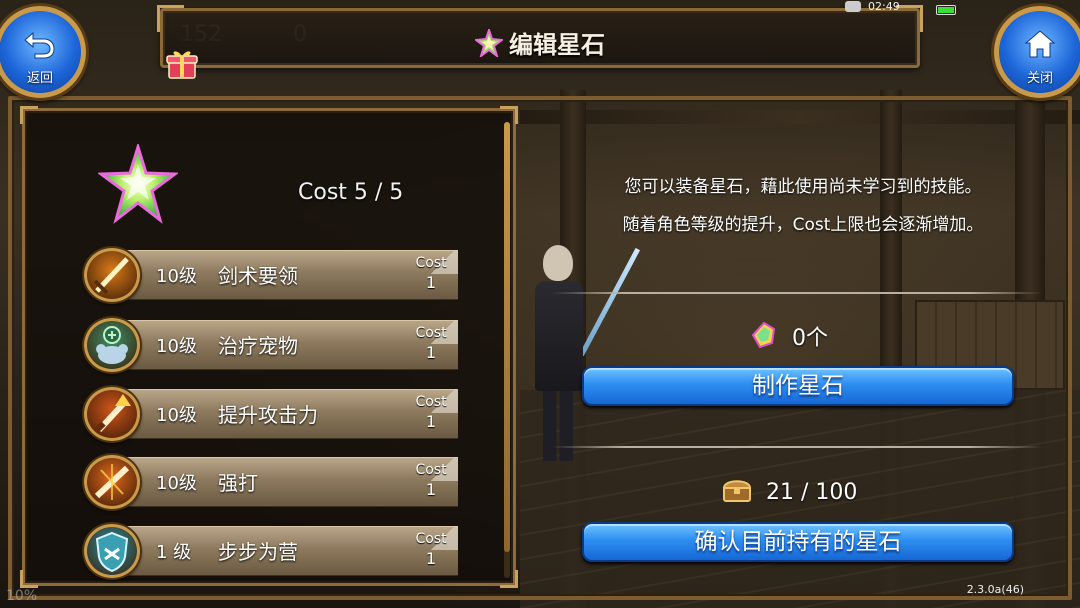 The image size is (1080, 608). What do you see at coordinates (798, 386) in the screenshot?
I see `craft-star-button: 制作星石` at bounding box center [798, 386].